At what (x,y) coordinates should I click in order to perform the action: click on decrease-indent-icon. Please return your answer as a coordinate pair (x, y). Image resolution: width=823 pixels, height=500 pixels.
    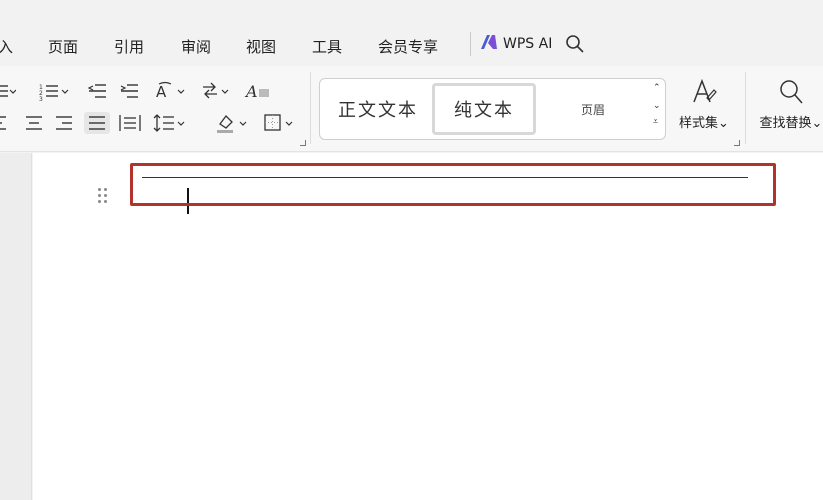
    Looking at the image, I should click on (98, 91).